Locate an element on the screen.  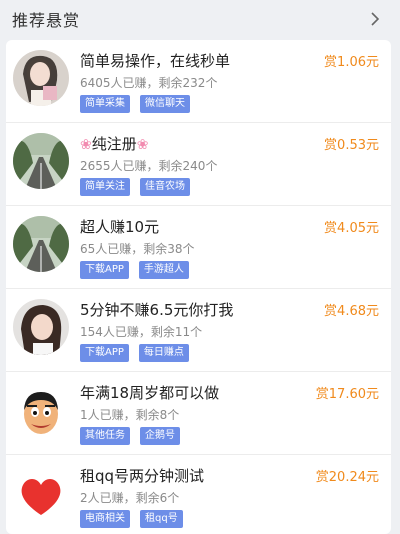
task-tag: 企鹅号 is located at coordinates (160, 436).